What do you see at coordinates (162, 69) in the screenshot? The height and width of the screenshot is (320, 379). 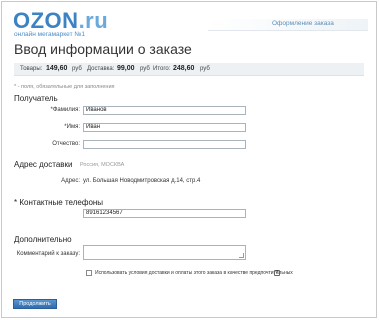 I see `total-label: Итого:` at bounding box center [162, 69].